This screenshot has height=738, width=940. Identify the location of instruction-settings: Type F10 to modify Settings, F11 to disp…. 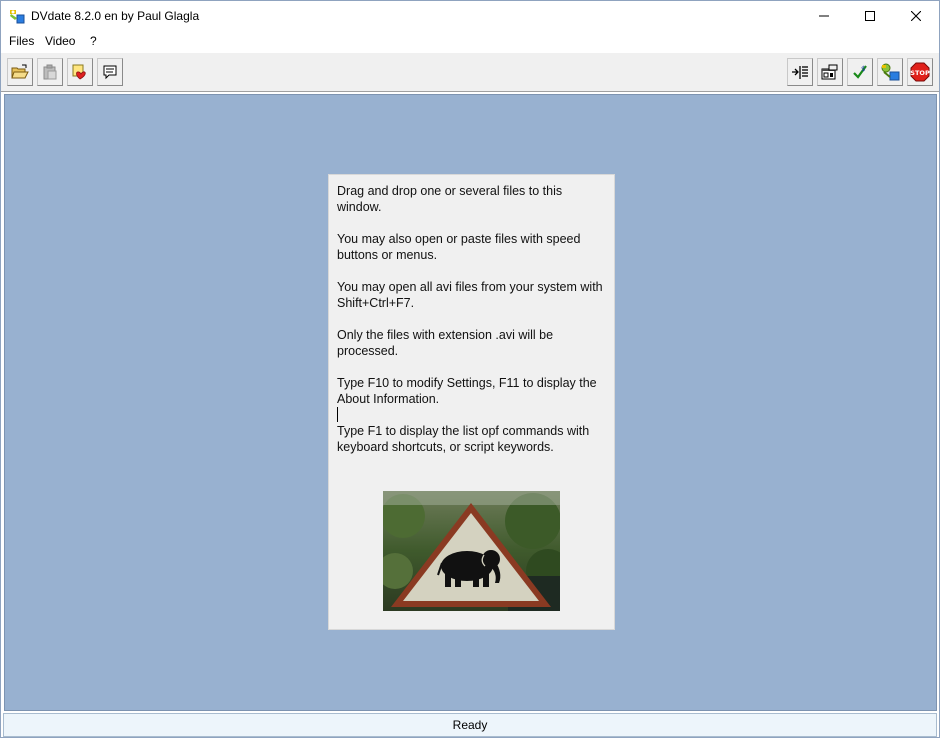
(467, 391).